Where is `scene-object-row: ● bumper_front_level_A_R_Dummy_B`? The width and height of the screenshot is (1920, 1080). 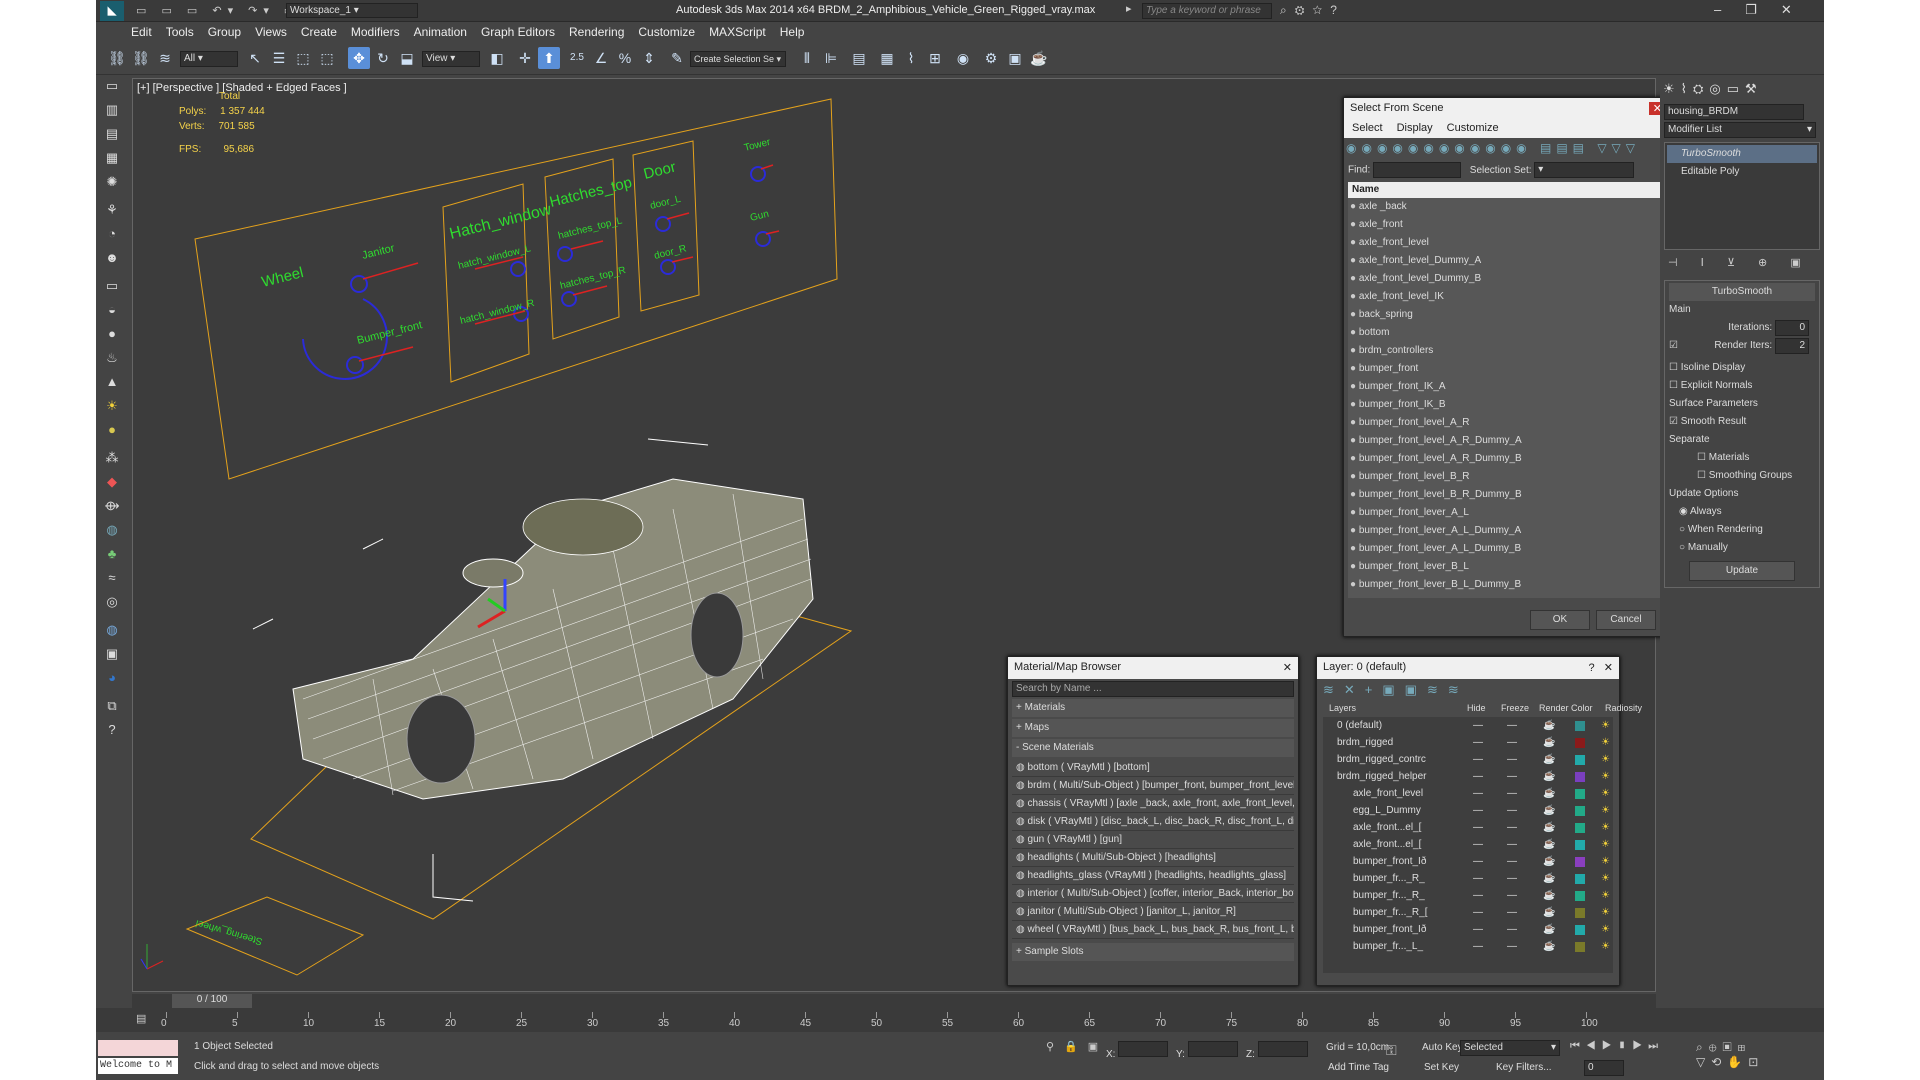
scene-object-row: ● bumper_front_level_A_R_Dummy_B is located at coordinates (1508, 459).